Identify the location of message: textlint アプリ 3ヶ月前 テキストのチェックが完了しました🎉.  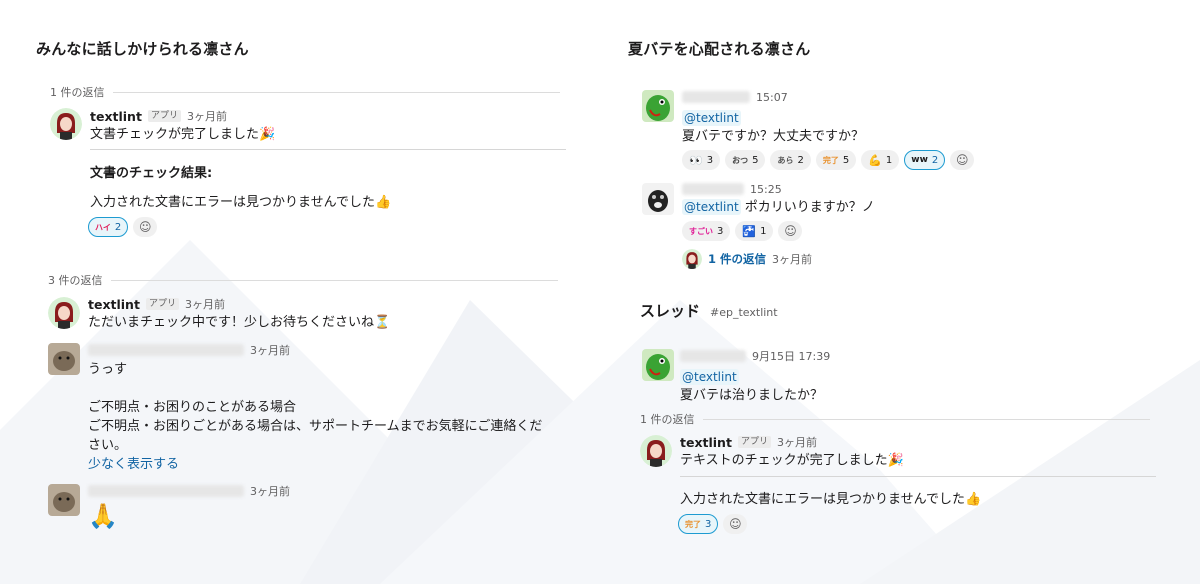
(930, 452).